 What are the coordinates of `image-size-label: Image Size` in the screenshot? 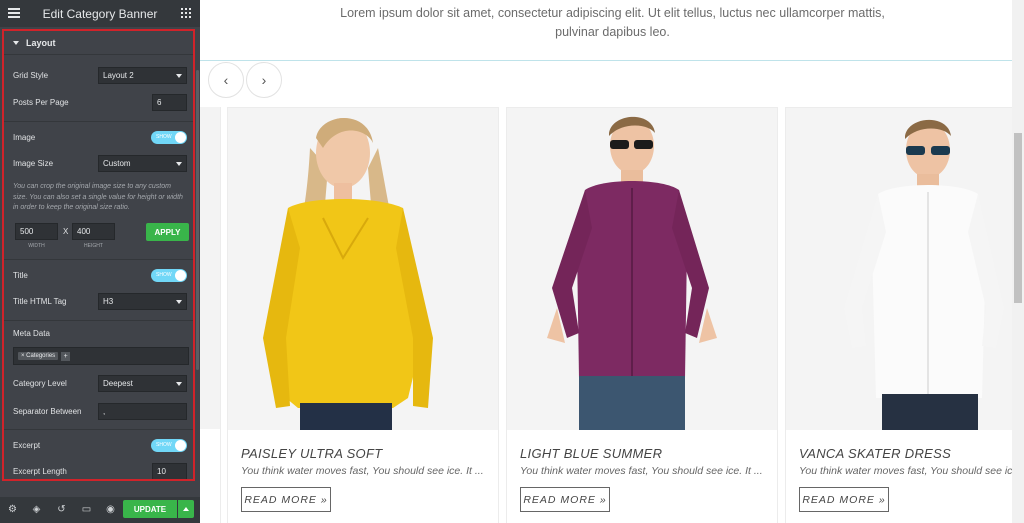 It's located at (33, 163).